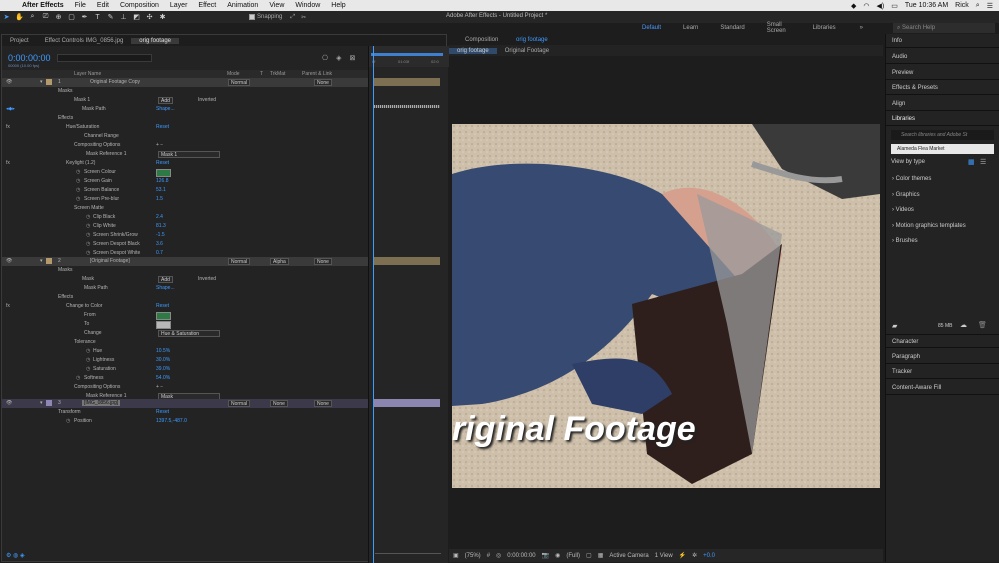 This screenshot has width=999, height=563. Describe the element at coordinates (664, 556) in the screenshot. I see `view-layout-dropdown: 1 View` at that location.